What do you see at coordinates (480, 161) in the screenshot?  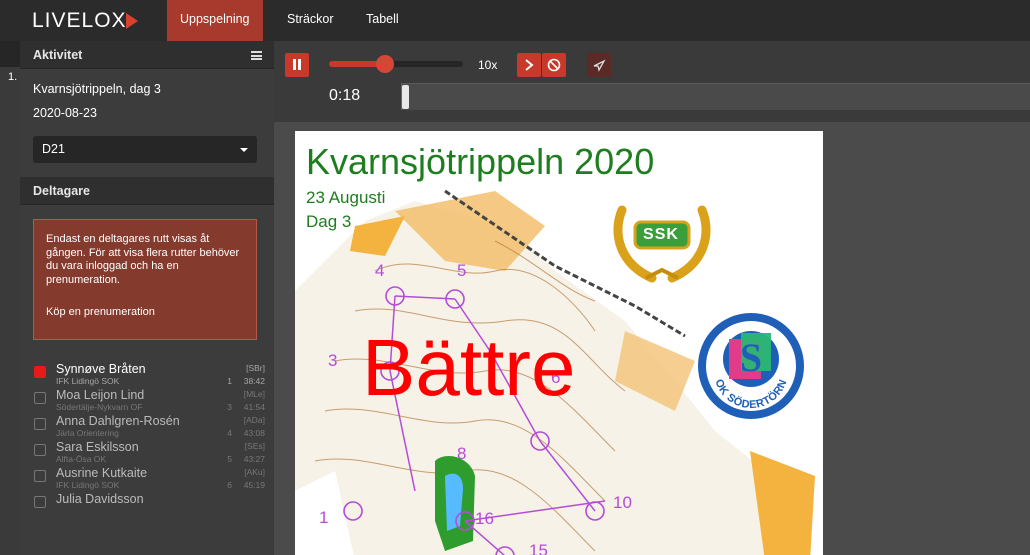 I see `map-title: Kvarnsjötrippeln 2020` at bounding box center [480, 161].